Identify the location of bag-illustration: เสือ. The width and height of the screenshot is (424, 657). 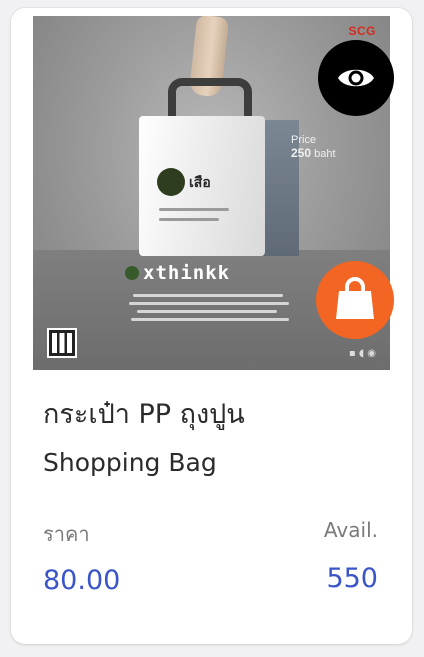
(202, 186).